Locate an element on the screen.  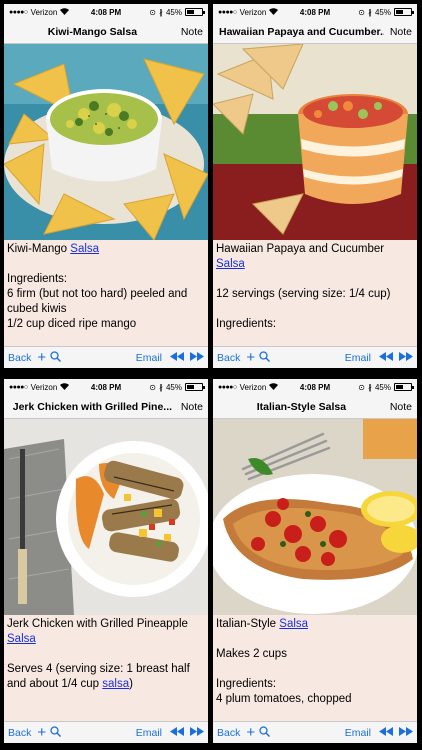
servings-line: 12 servings (serving size: 1/4 cup) is located at coordinates (303, 294).